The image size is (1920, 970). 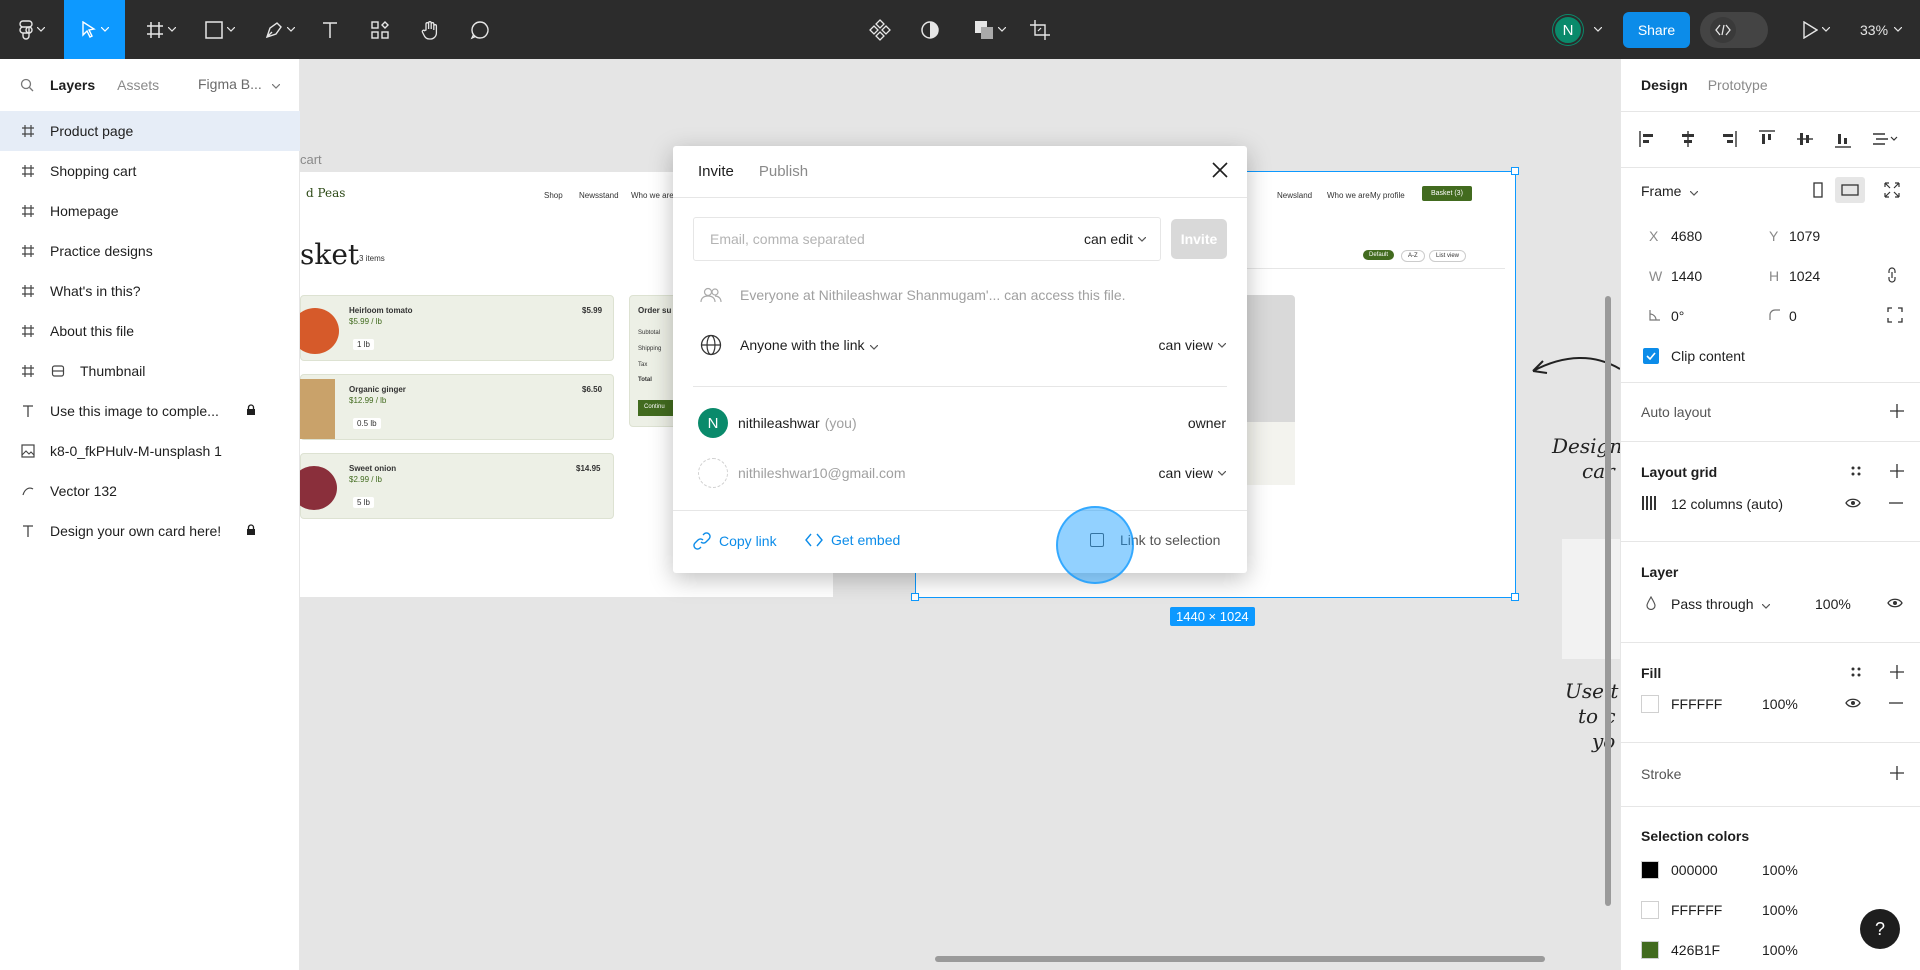 What do you see at coordinates (430, 29) in the screenshot?
I see `hand-tool-button` at bounding box center [430, 29].